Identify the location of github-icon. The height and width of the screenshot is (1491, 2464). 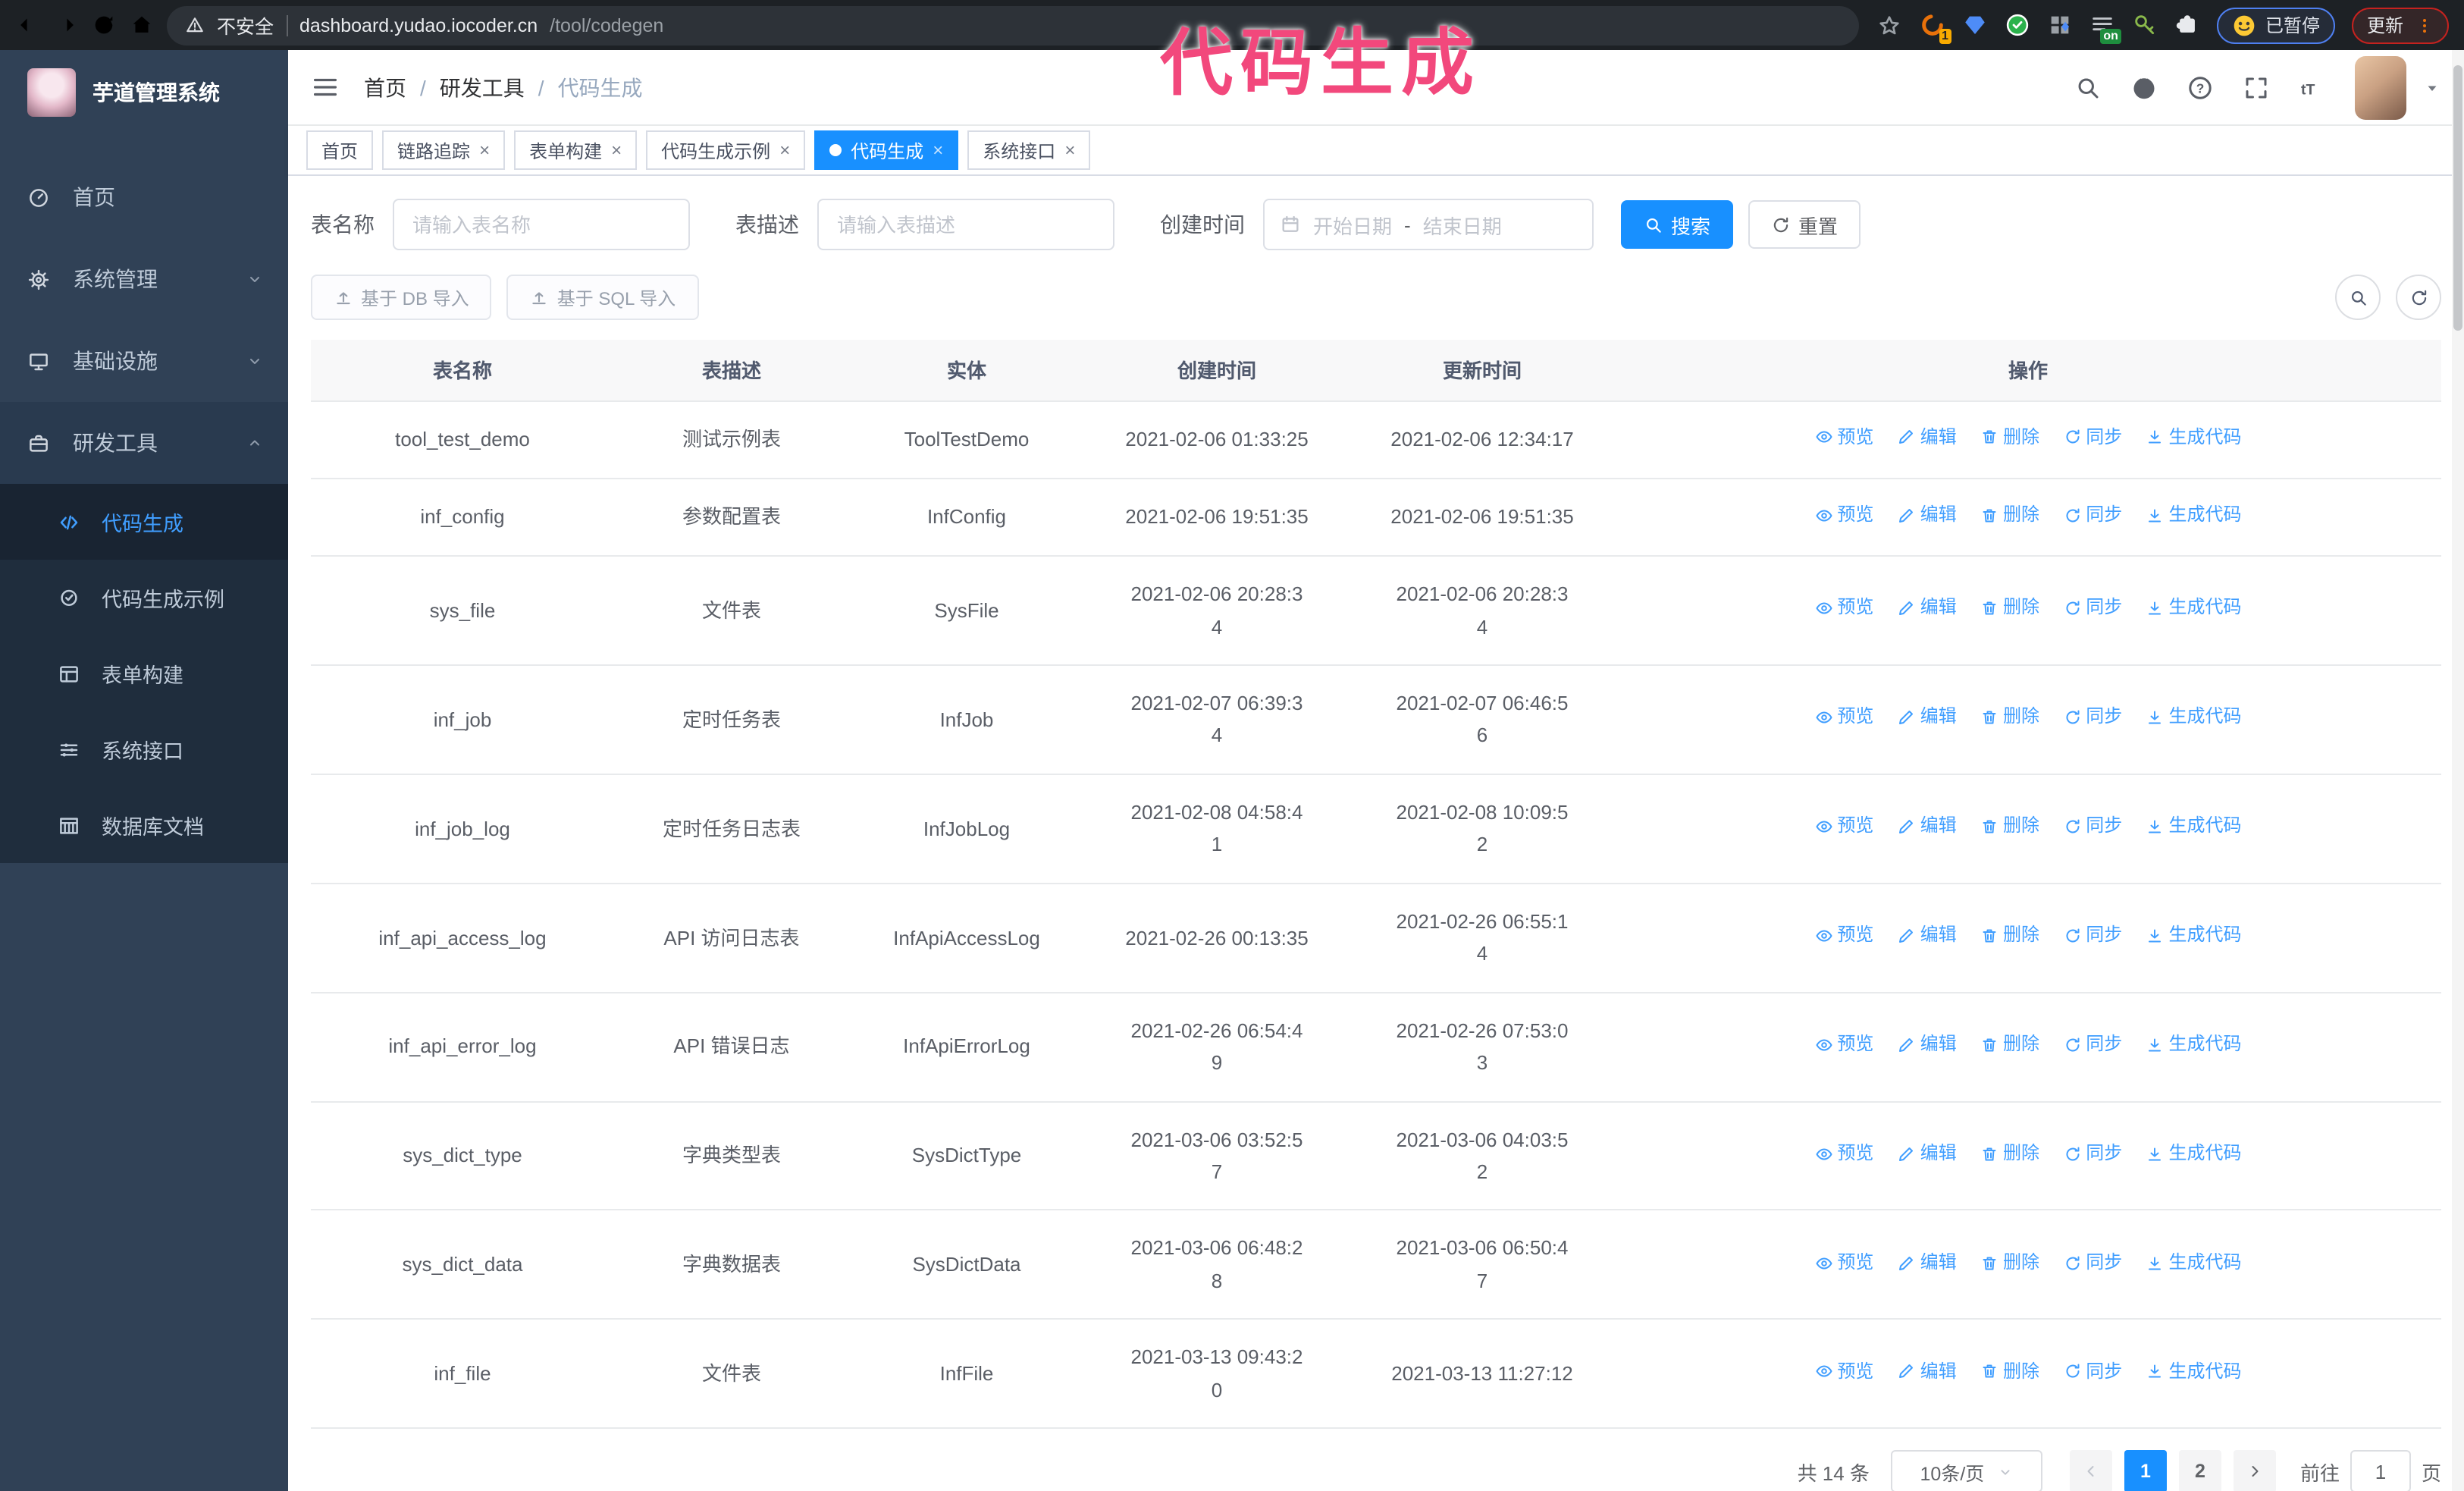
(2144, 87).